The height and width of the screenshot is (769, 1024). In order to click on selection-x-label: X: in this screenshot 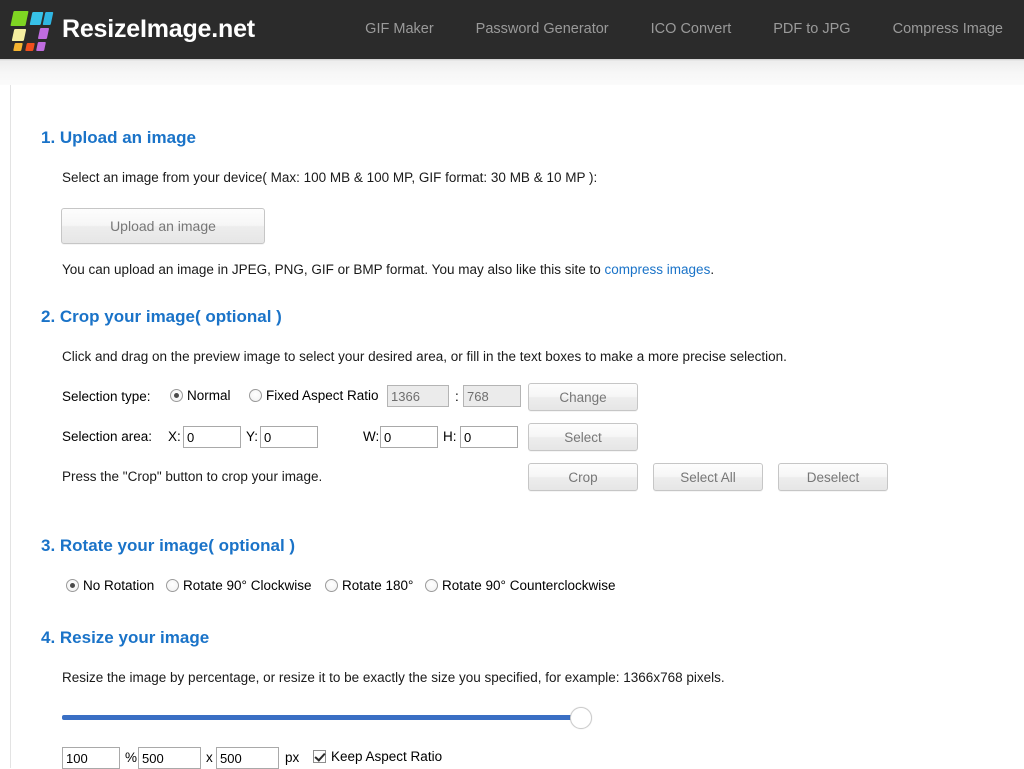, I will do `click(174, 436)`.